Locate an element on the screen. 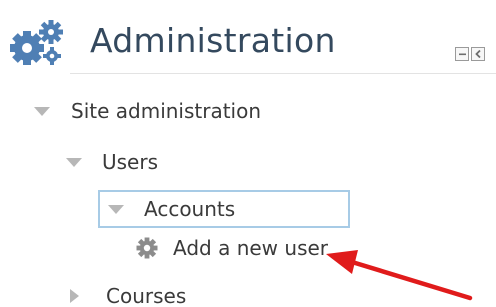 The image size is (496, 307). tree-item-label: Users is located at coordinates (130, 162).